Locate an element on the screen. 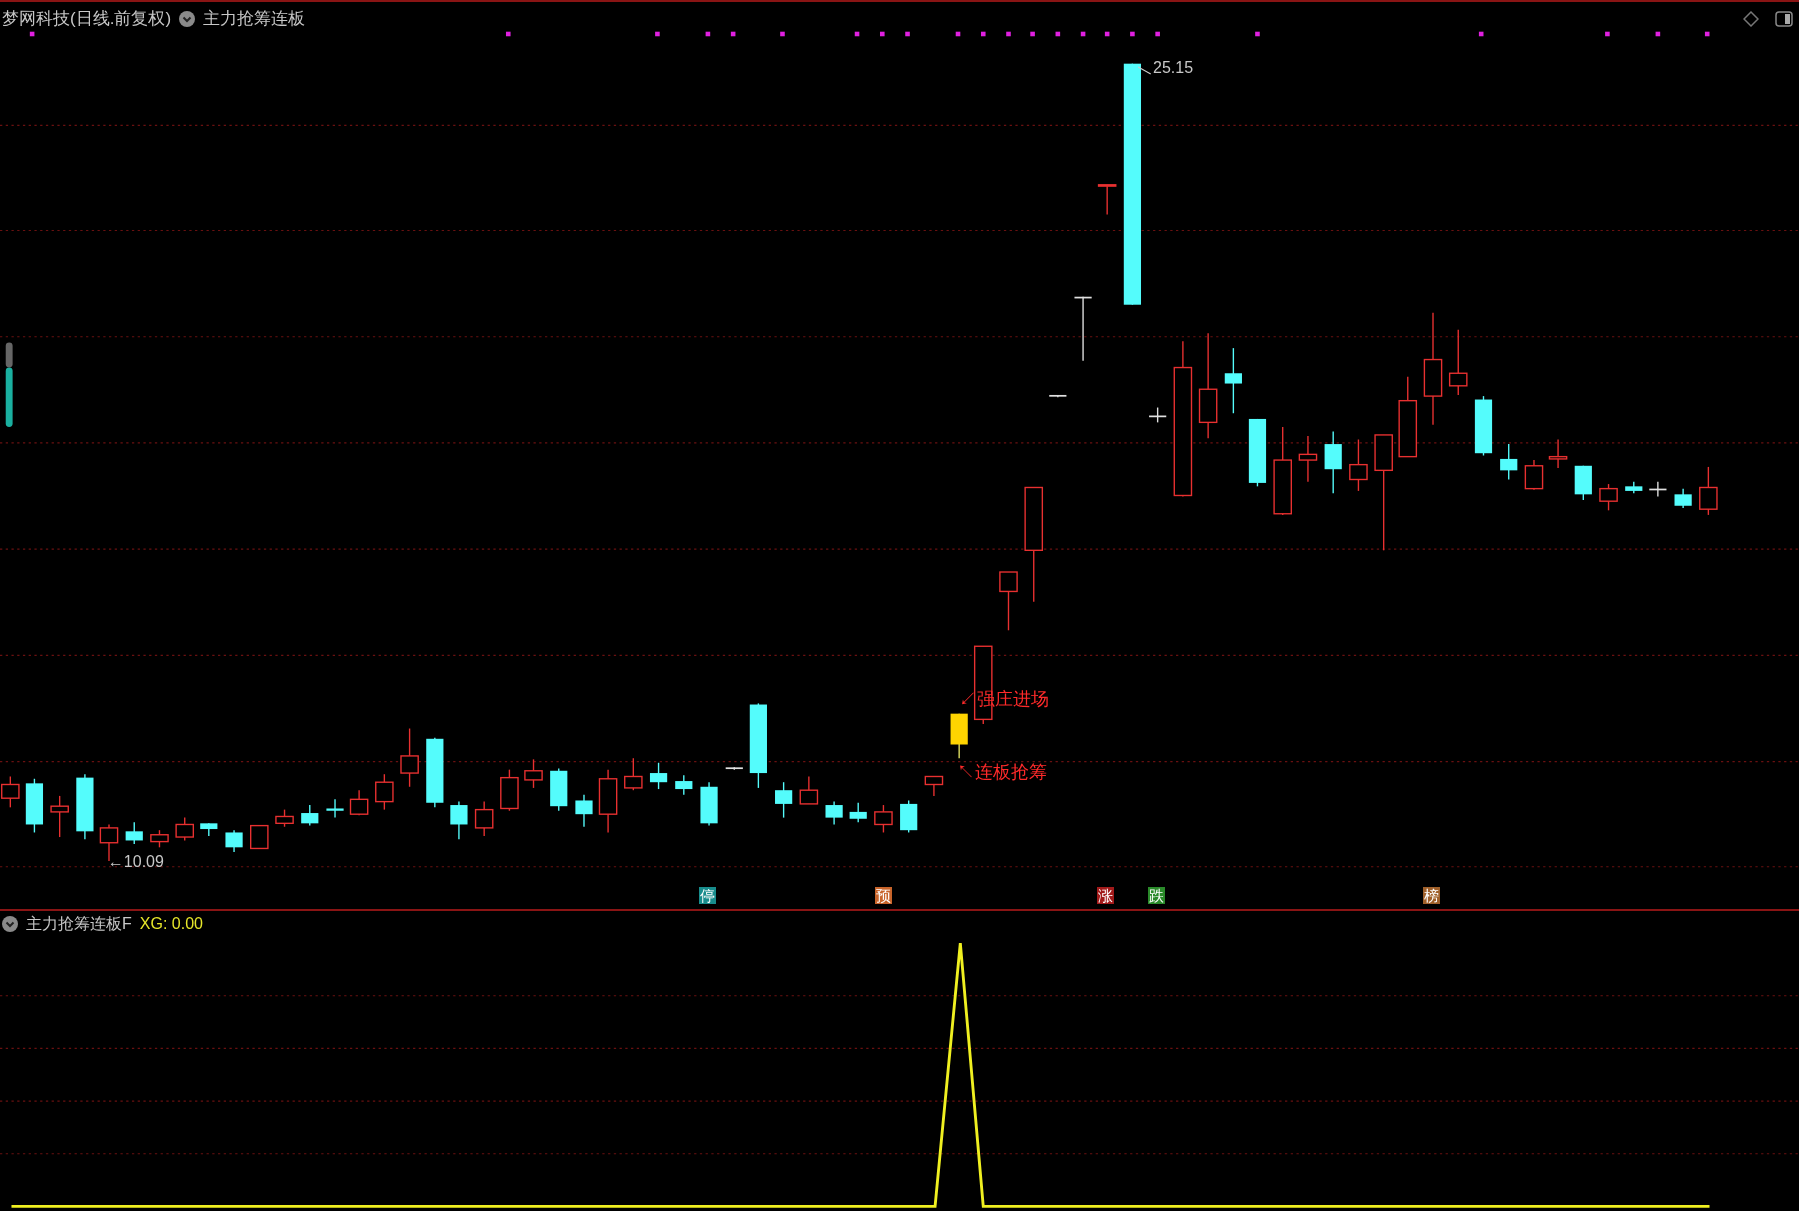 The height and width of the screenshot is (1211, 1799). panel-toggle-icon is located at coordinates (1784, 19).